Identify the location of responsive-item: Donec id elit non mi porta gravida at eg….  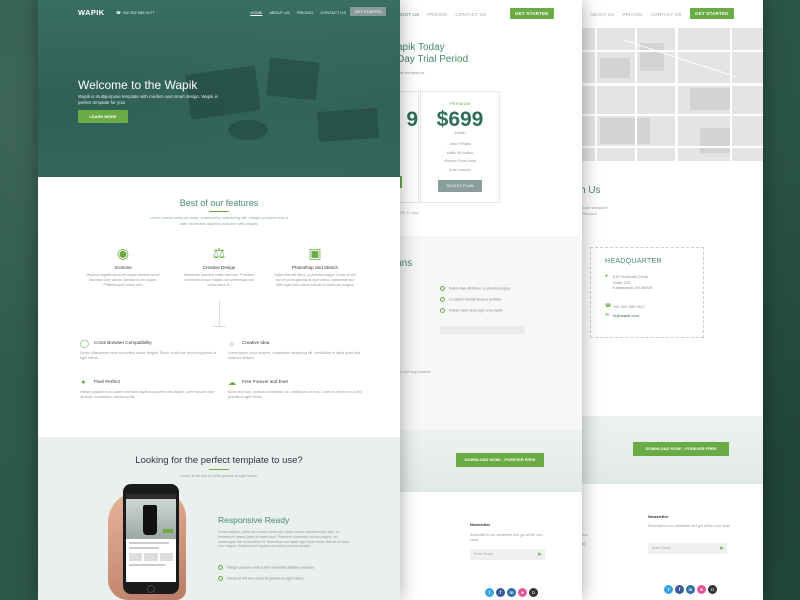
(261, 578).